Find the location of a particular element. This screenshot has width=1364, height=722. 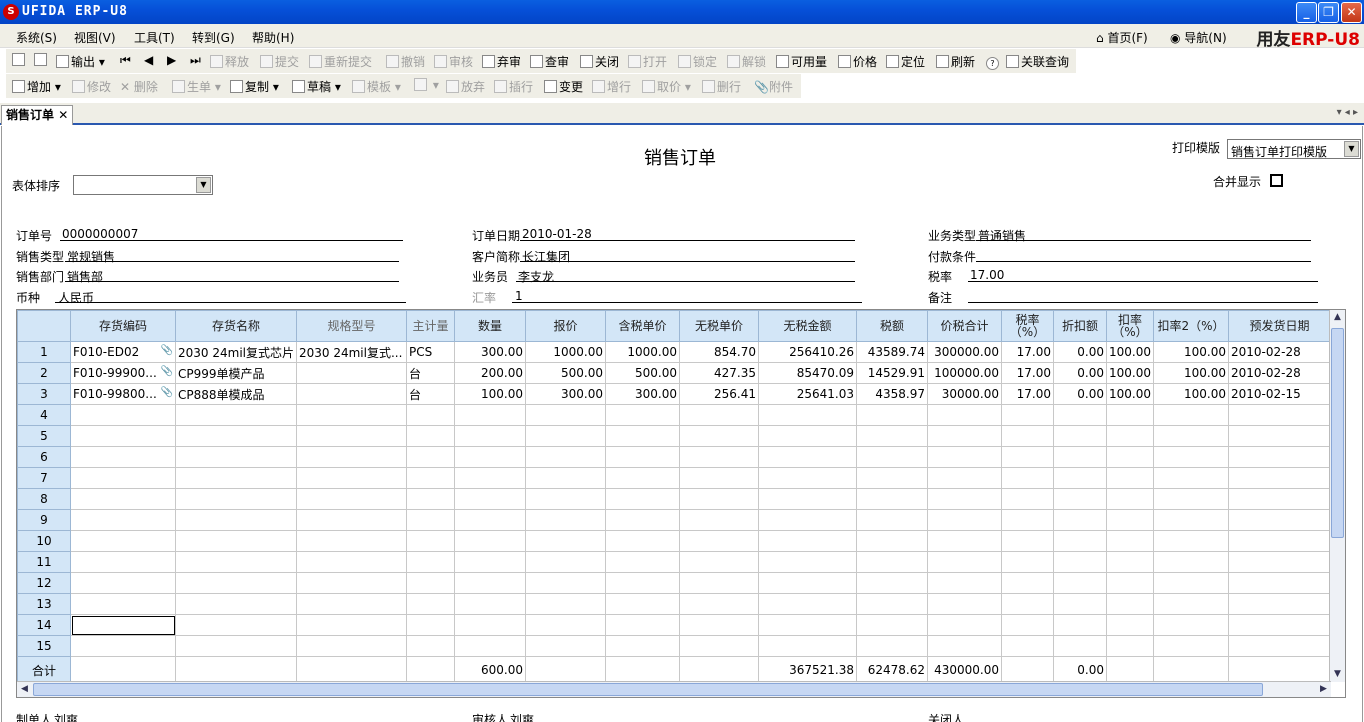

print-button is located at coordinates (19, 60).